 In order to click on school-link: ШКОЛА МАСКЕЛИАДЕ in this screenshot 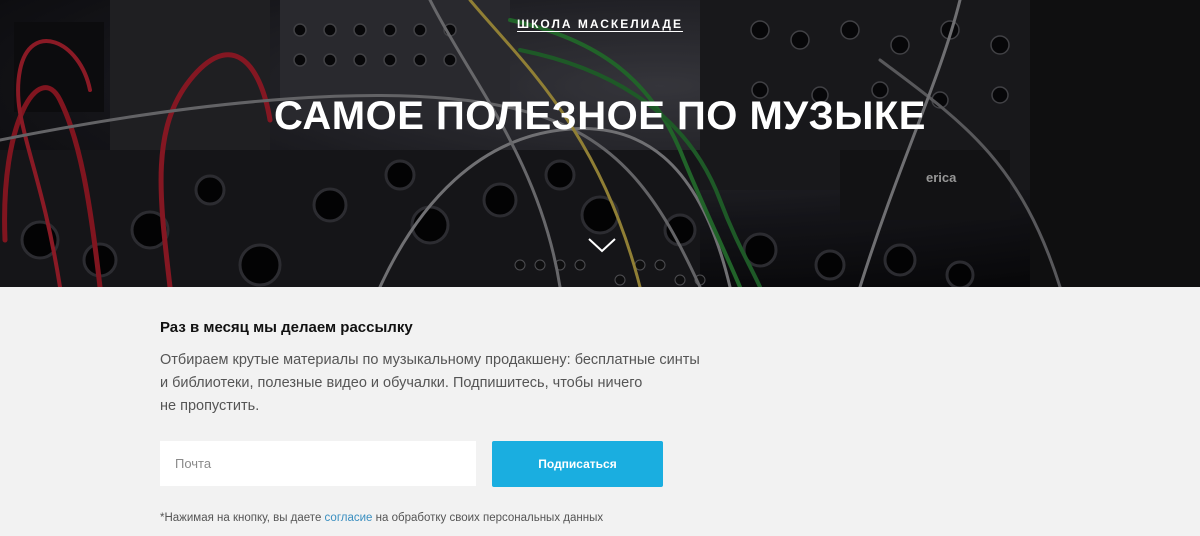, I will do `click(600, 24)`.